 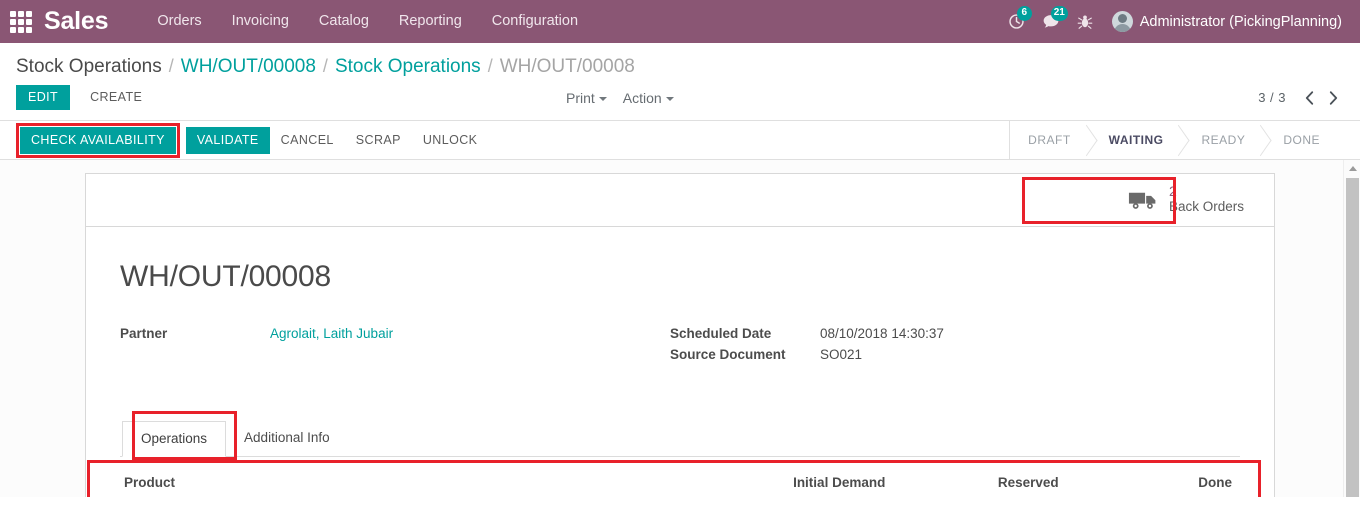 What do you see at coordinates (1048, 140) in the screenshot?
I see `stage-draft: DRAFT` at bounding box center [1048, 140].